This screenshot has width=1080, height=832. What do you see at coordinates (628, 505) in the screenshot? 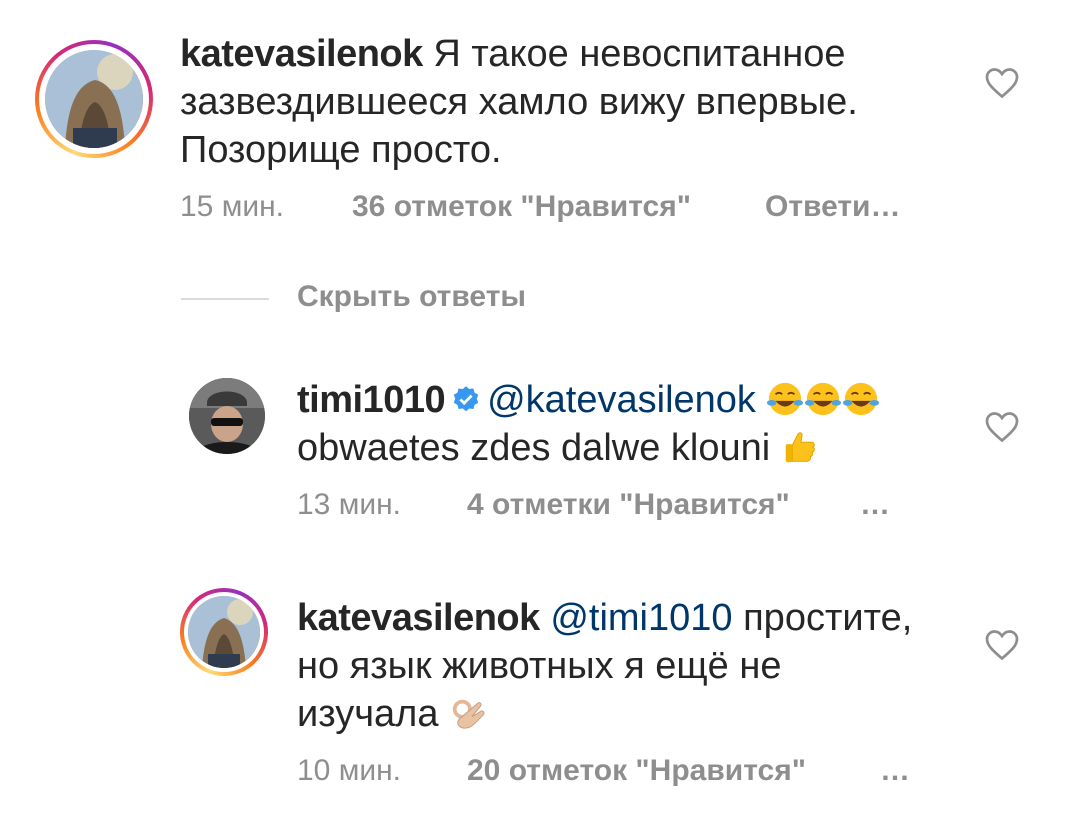
I see `likes-count: 4 отметки "Нравится"` at bounding box center [628, 505].